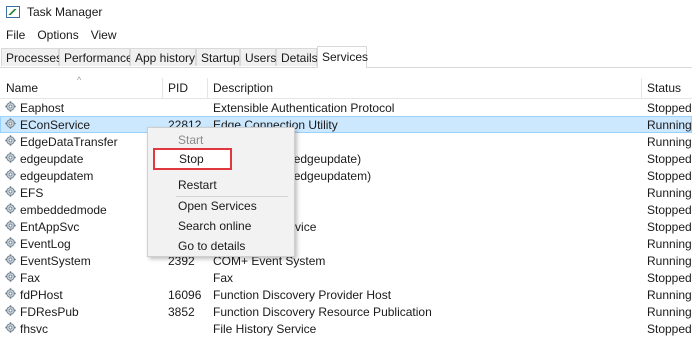 The image size is (692, 337). Describe the element at coordinates (96, 57) in the screenshot. I see `tab-performance: Performance` at that location.